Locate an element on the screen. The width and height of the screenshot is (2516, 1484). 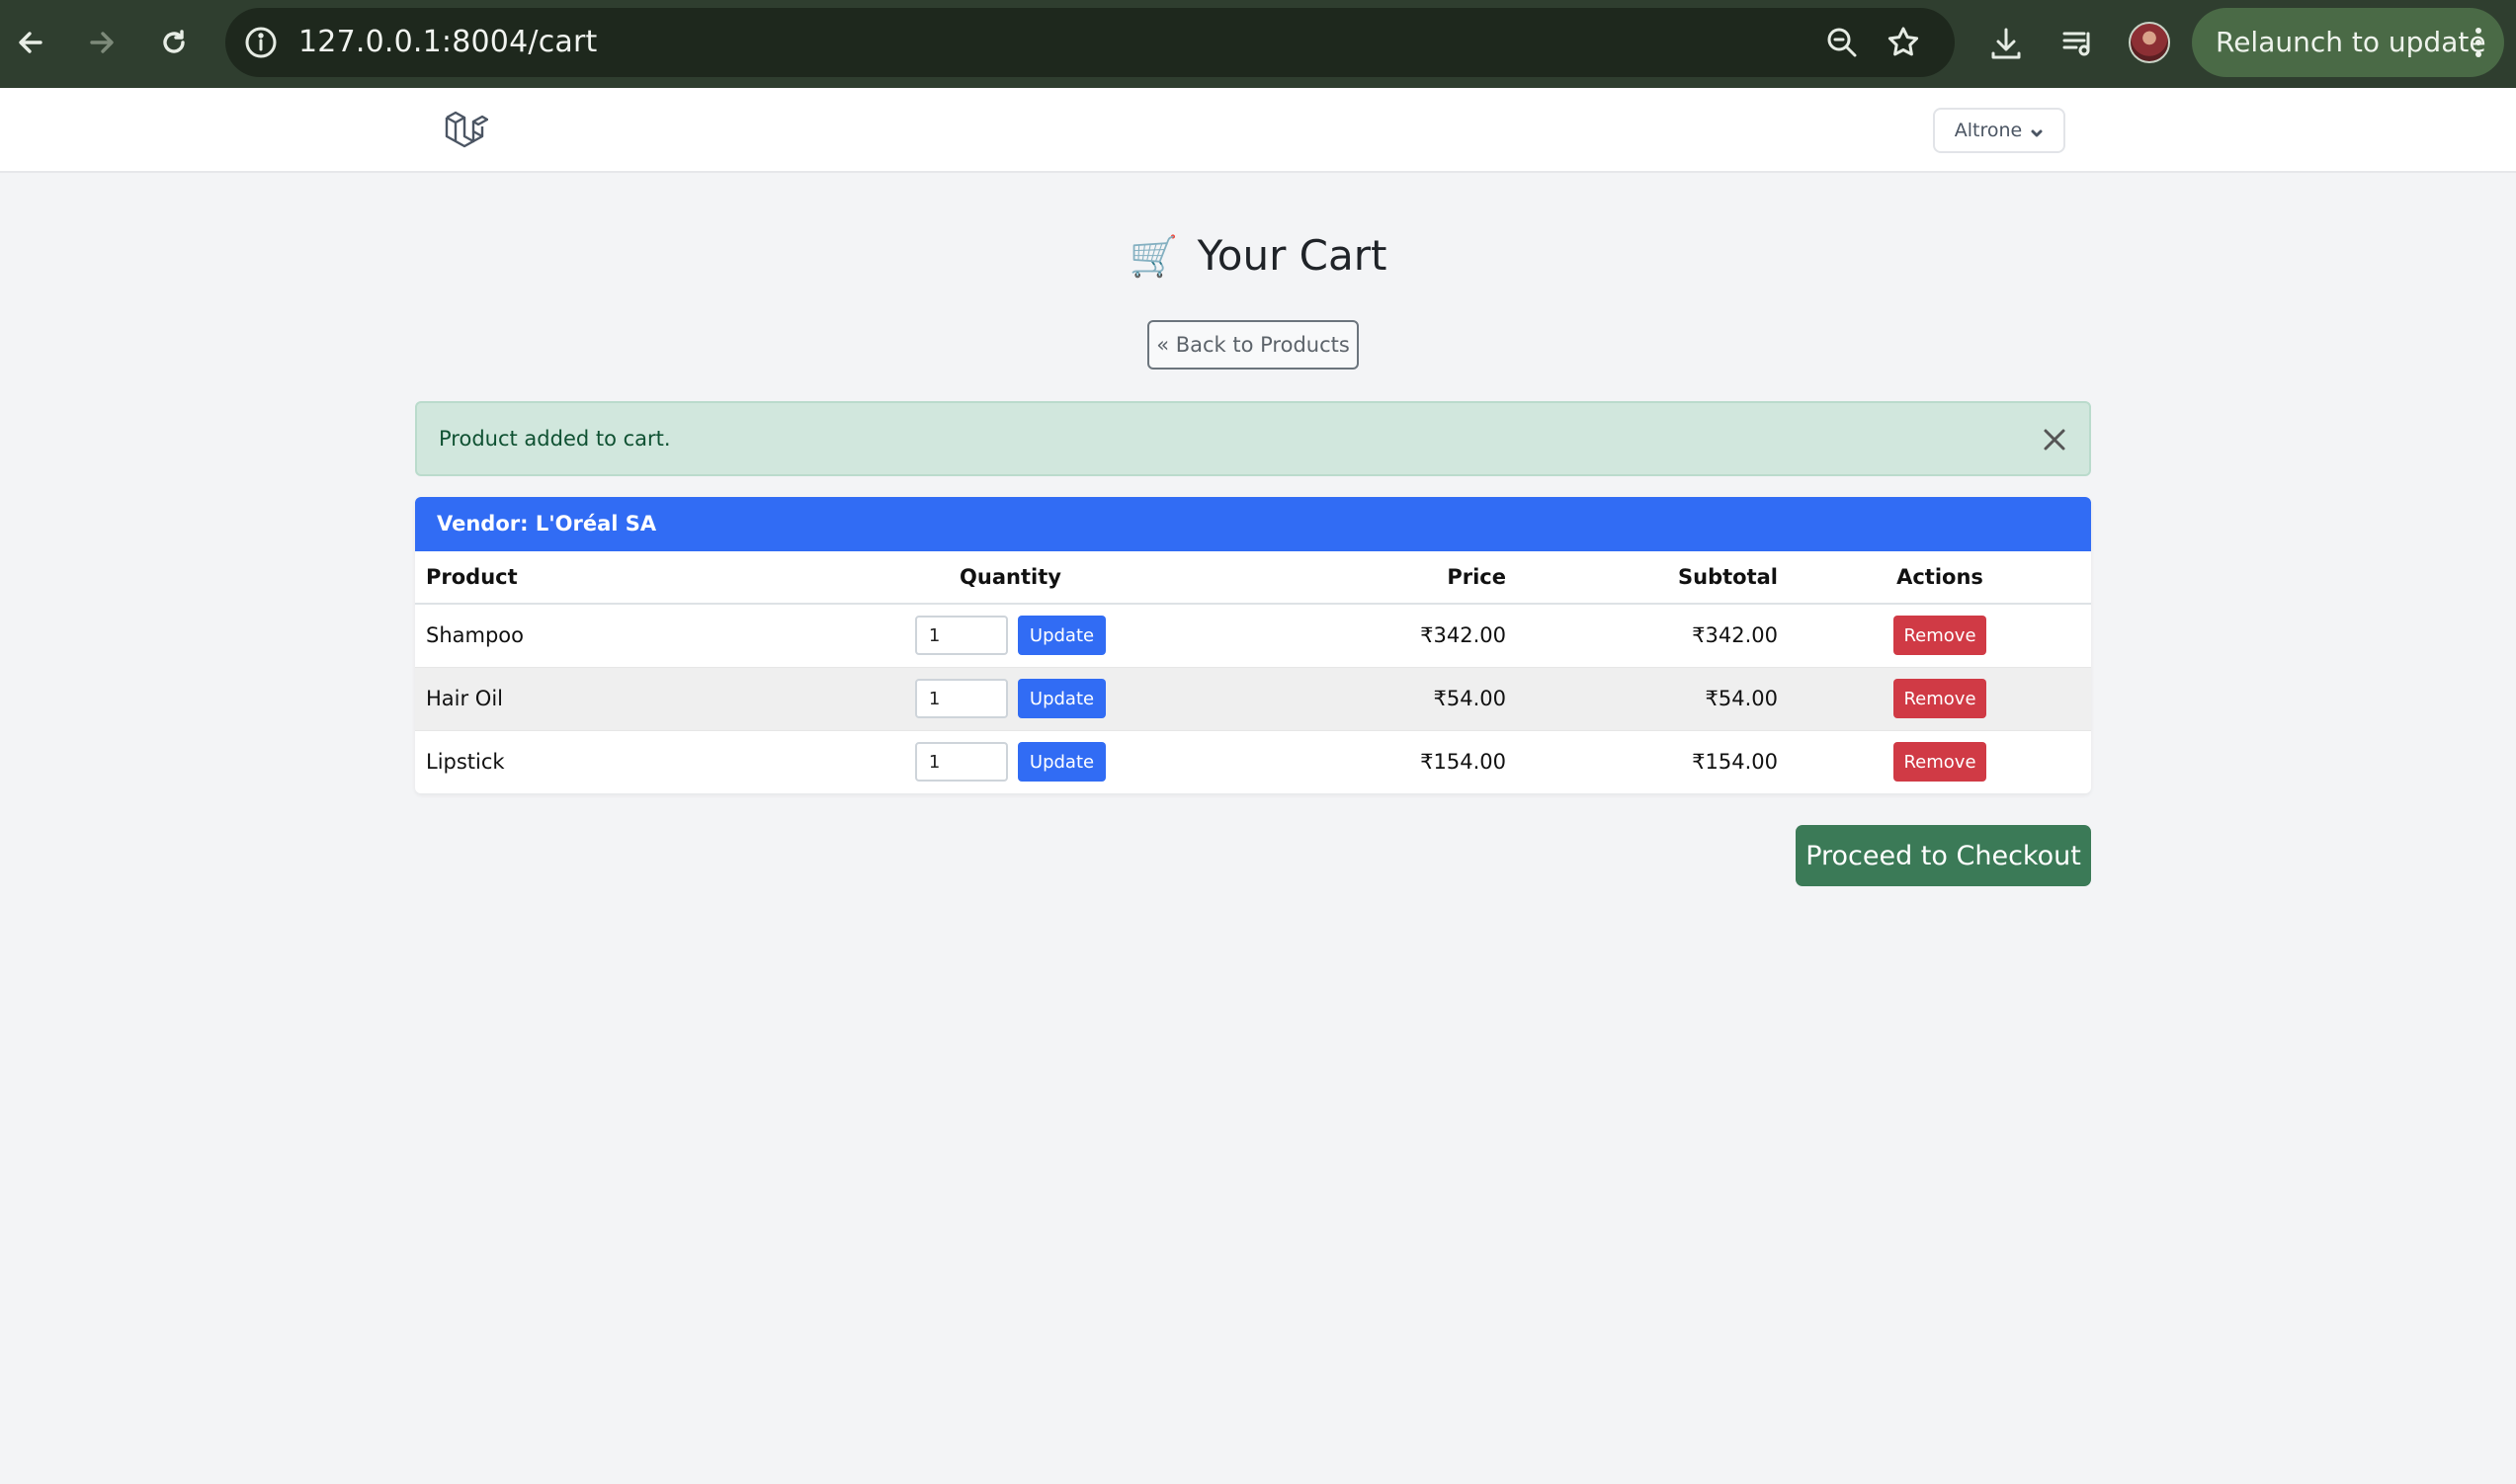
page-title: 🛒 Your Cart is located at coordinates (1258, 255).